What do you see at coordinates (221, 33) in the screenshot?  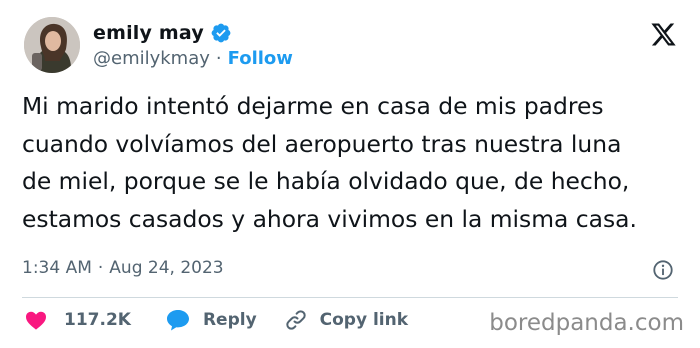 I see `verified-badge-icon` at bounding box center [221, 33].